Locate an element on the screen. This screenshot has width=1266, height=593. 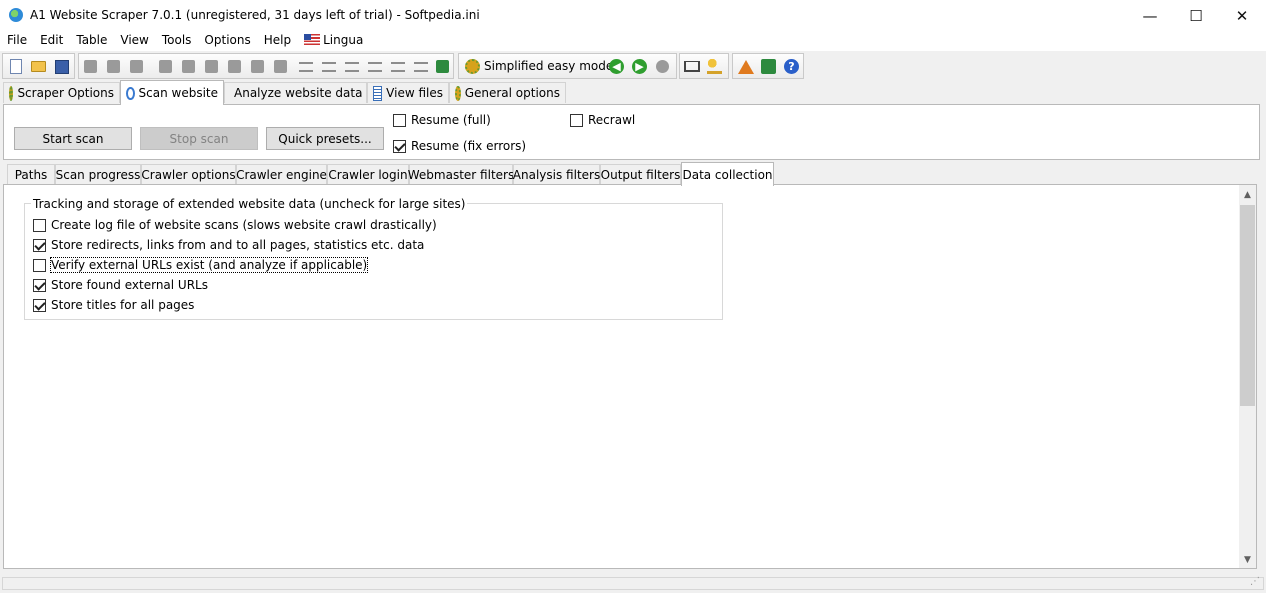
cut-icon is located at coordinates (165, 66).